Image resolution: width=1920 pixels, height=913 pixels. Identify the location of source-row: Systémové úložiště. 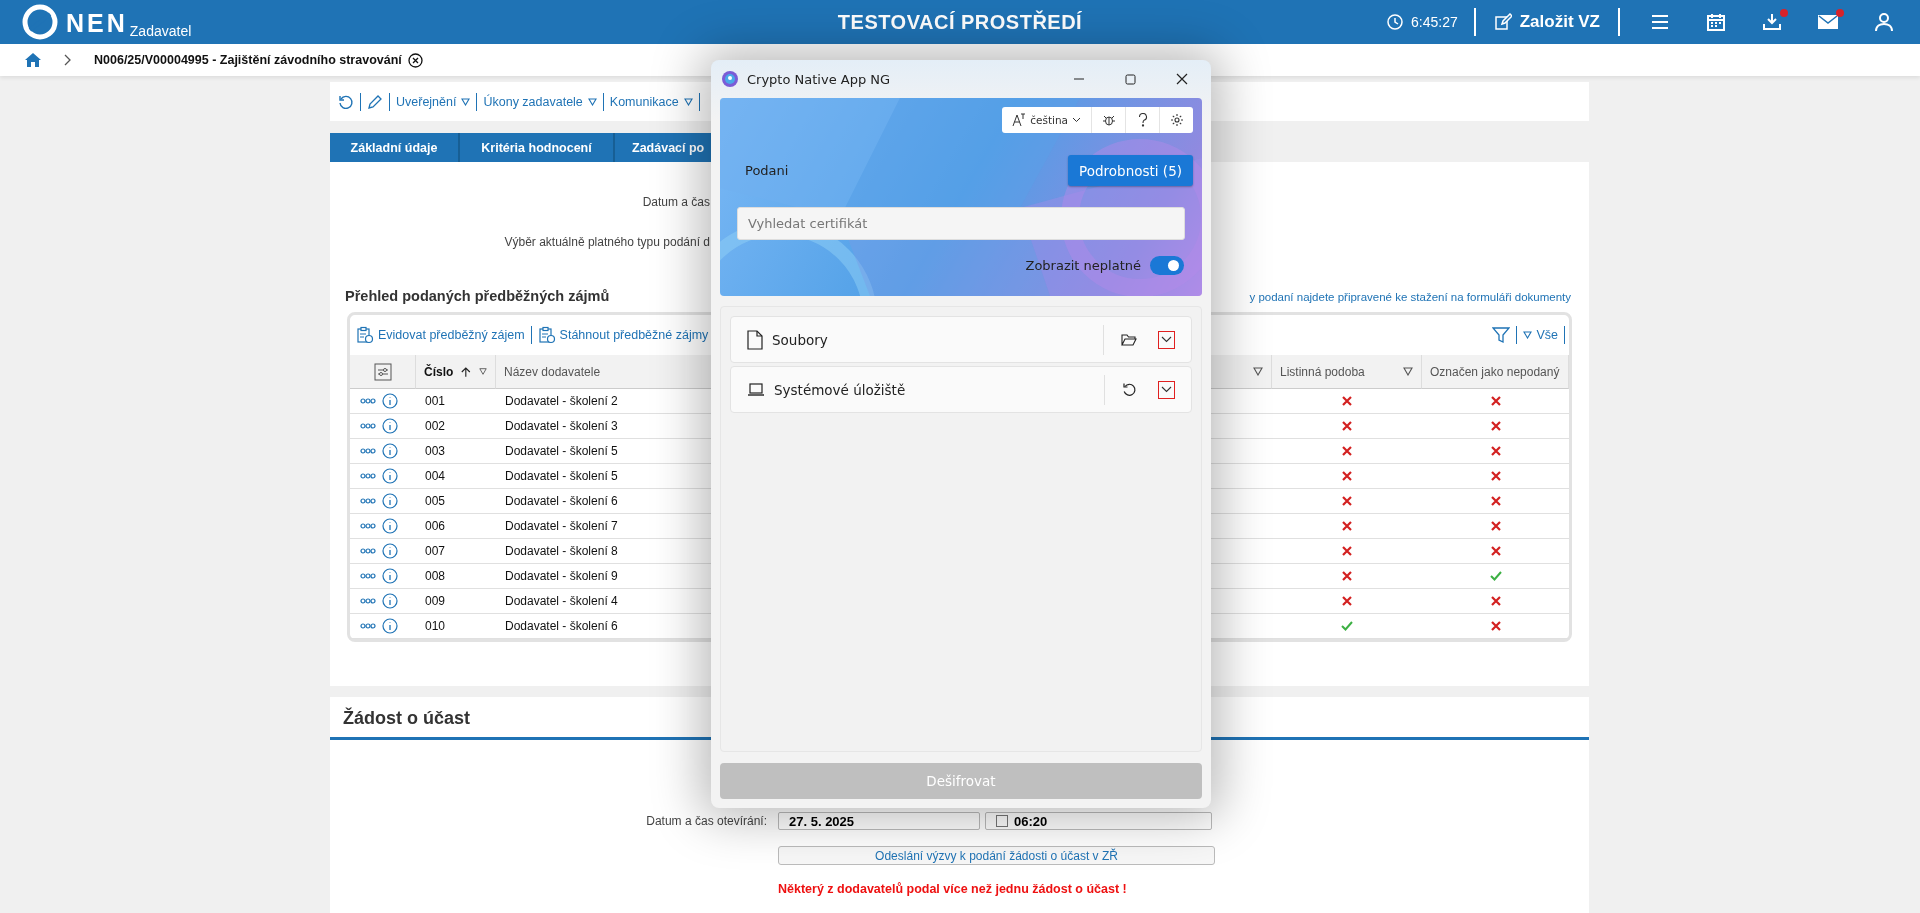
(961, 389).